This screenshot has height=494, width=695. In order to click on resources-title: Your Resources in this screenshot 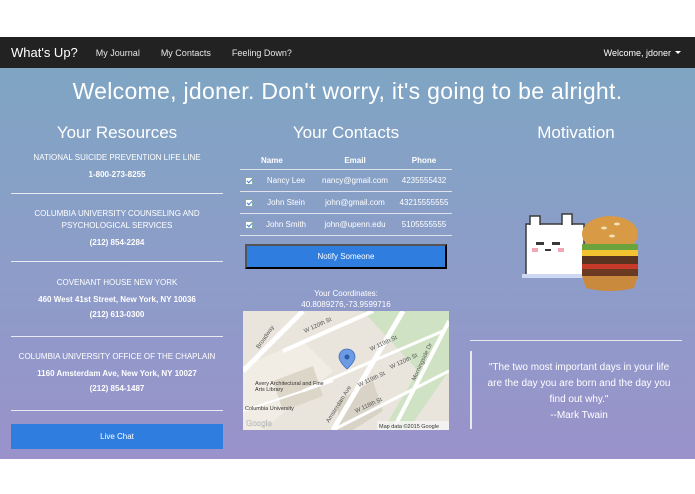, I will do `click(117, 132)`.